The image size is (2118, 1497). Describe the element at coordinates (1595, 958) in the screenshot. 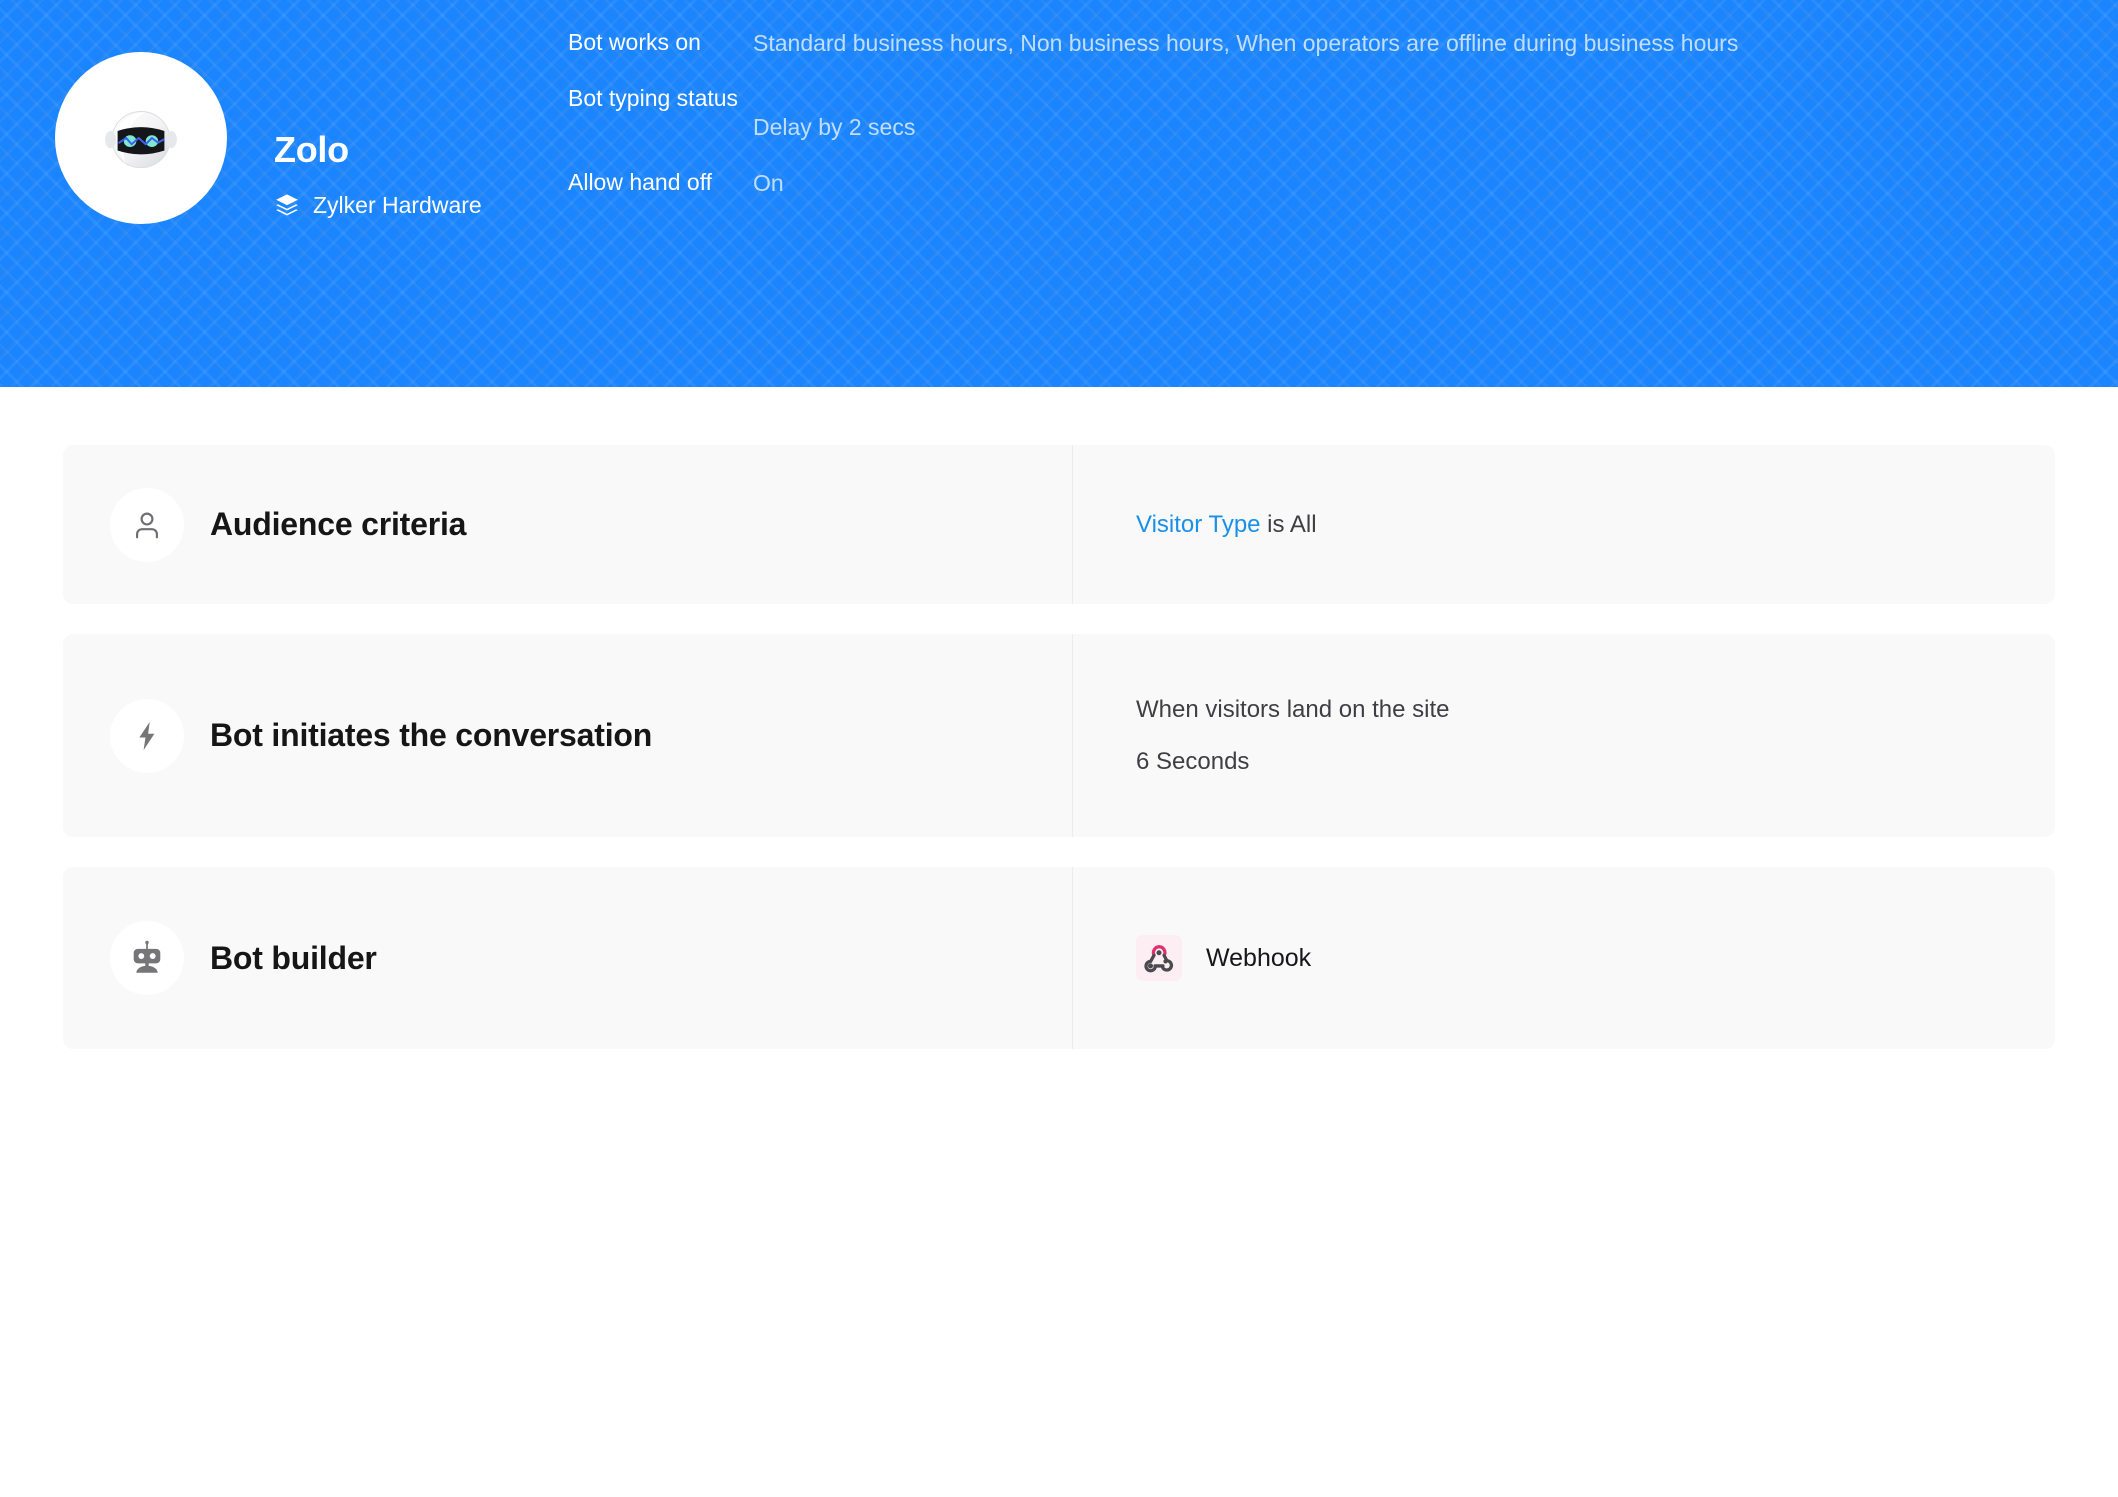

I see `bot-builder-type: Webhook` at that location.